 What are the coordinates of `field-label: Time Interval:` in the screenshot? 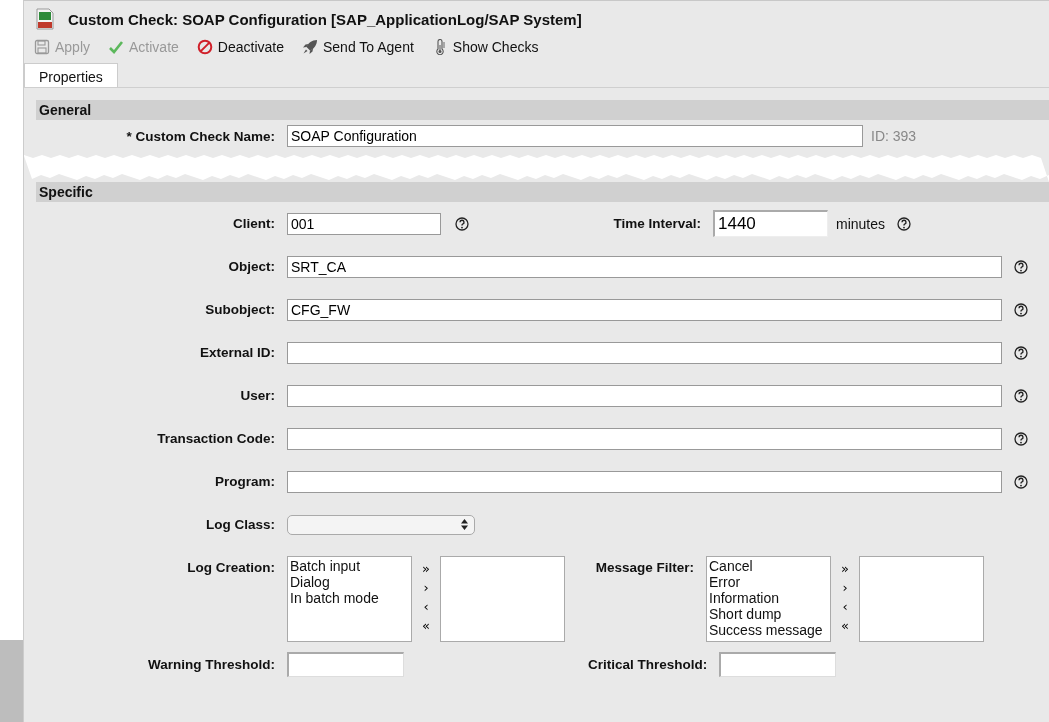 It's located at (656, 223).